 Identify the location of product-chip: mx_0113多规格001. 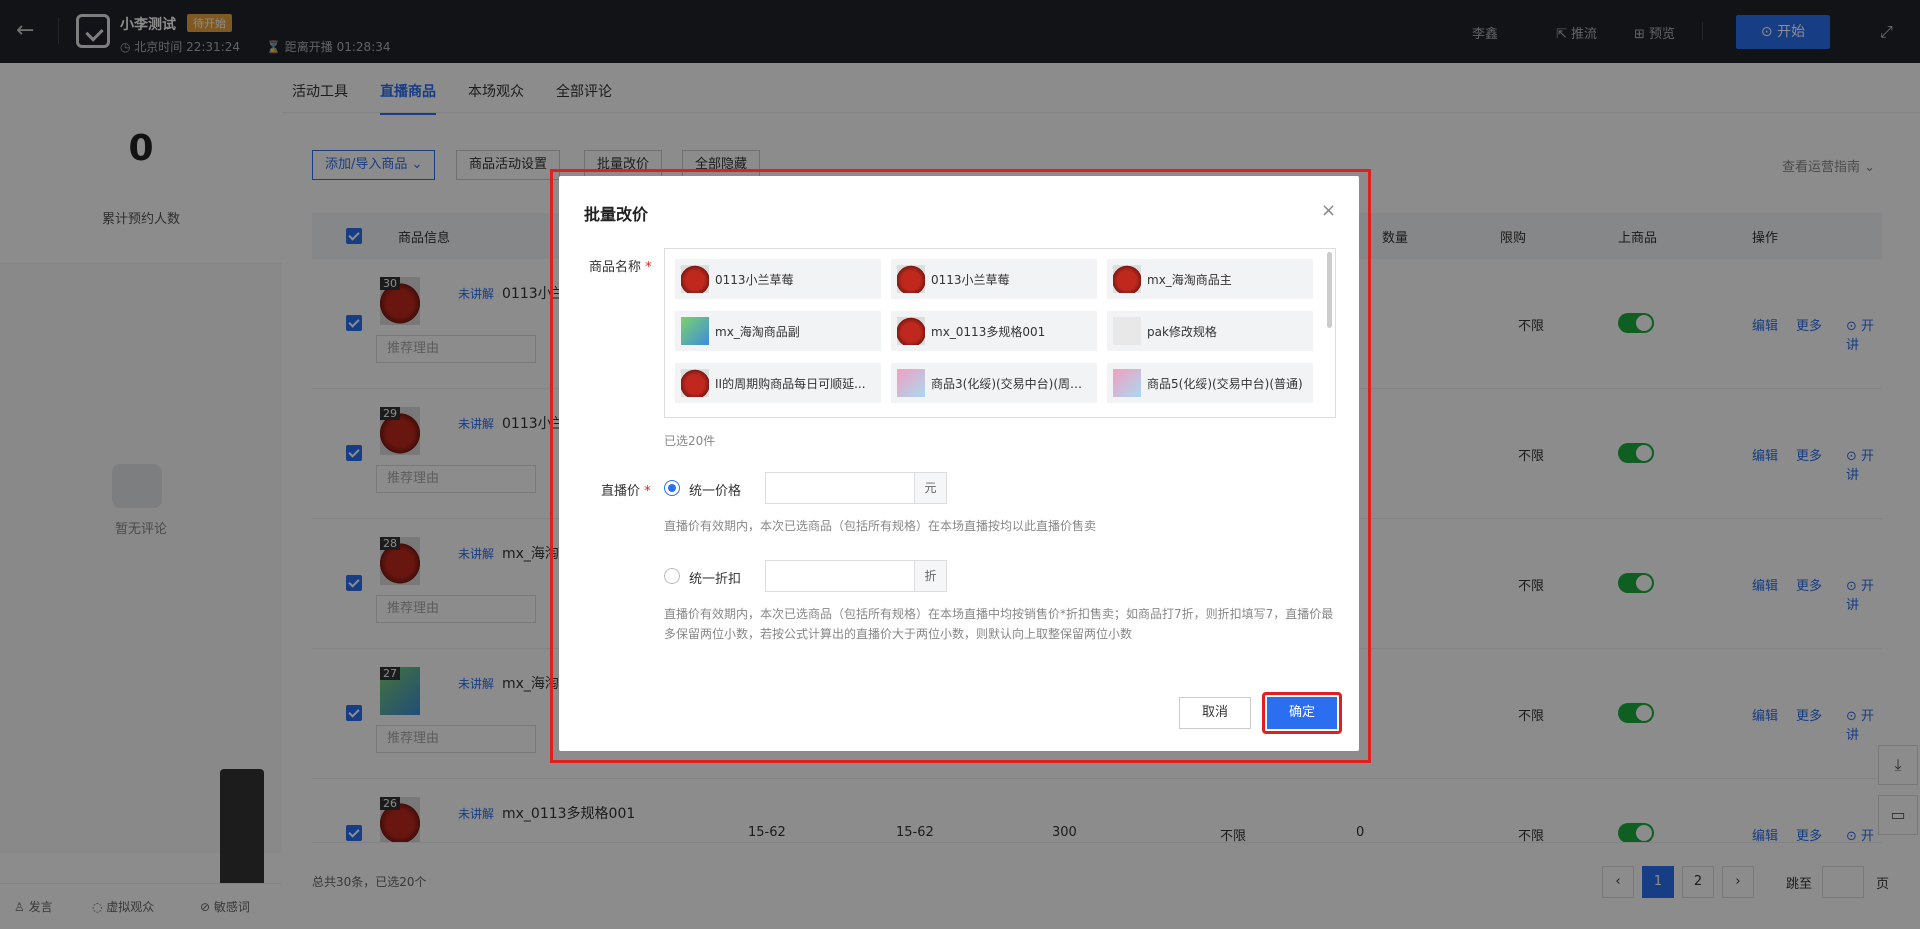
(994, 331).